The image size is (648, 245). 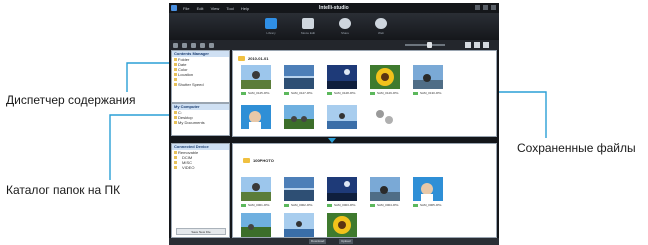 I want to click on file-name: SAM_0128.JPG, so click(x=345, y=93).